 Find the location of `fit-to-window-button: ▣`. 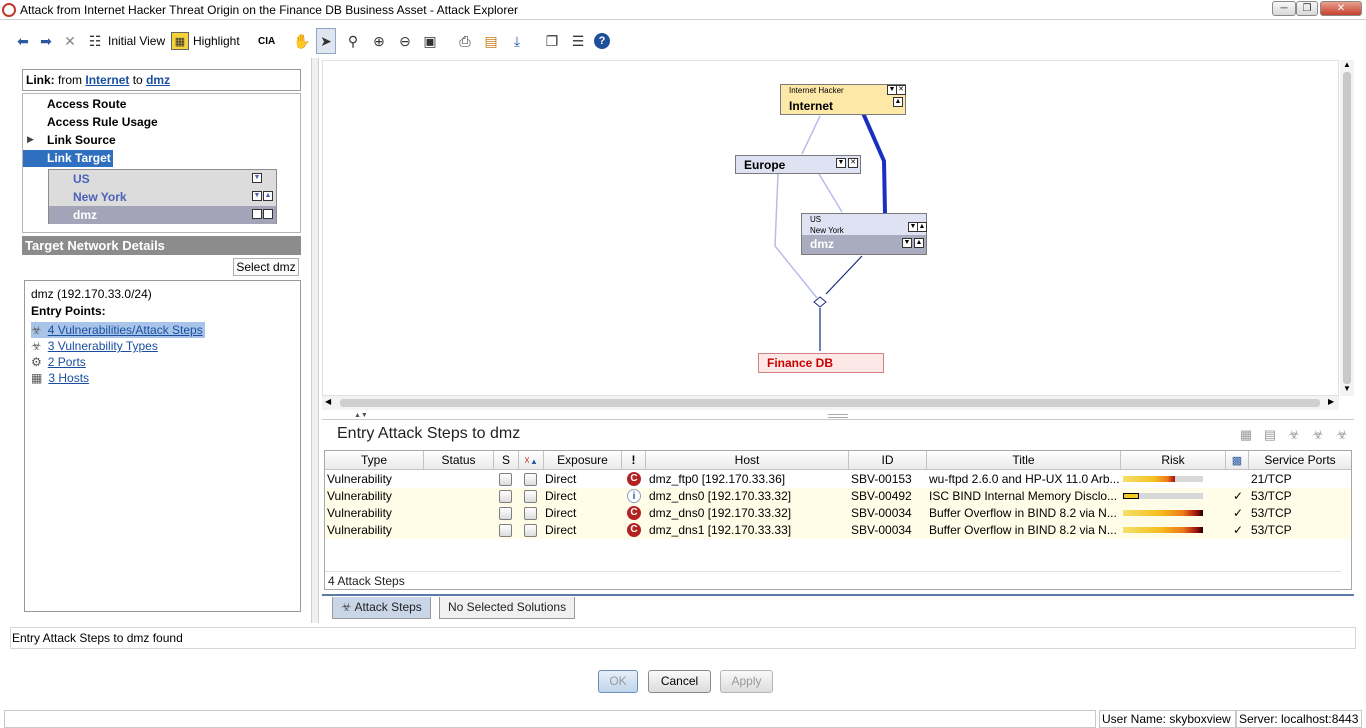

fit-to-window-button: ▣ is located at coordinates (430, 41).